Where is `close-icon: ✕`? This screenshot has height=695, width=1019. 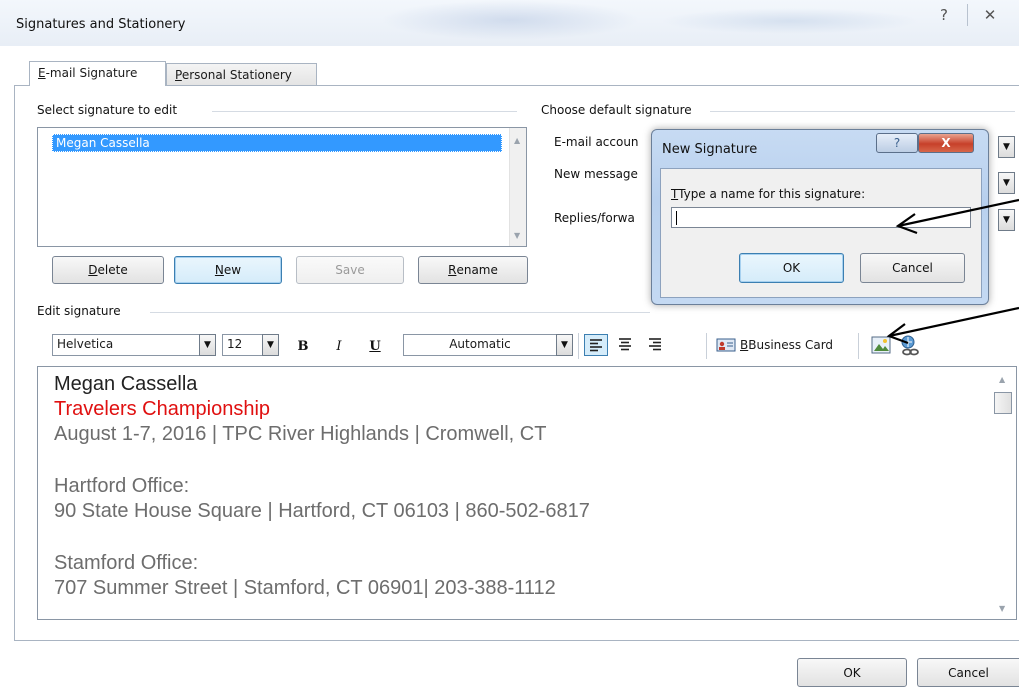 close-icon: ✕ is located at coordinates (990, 15).